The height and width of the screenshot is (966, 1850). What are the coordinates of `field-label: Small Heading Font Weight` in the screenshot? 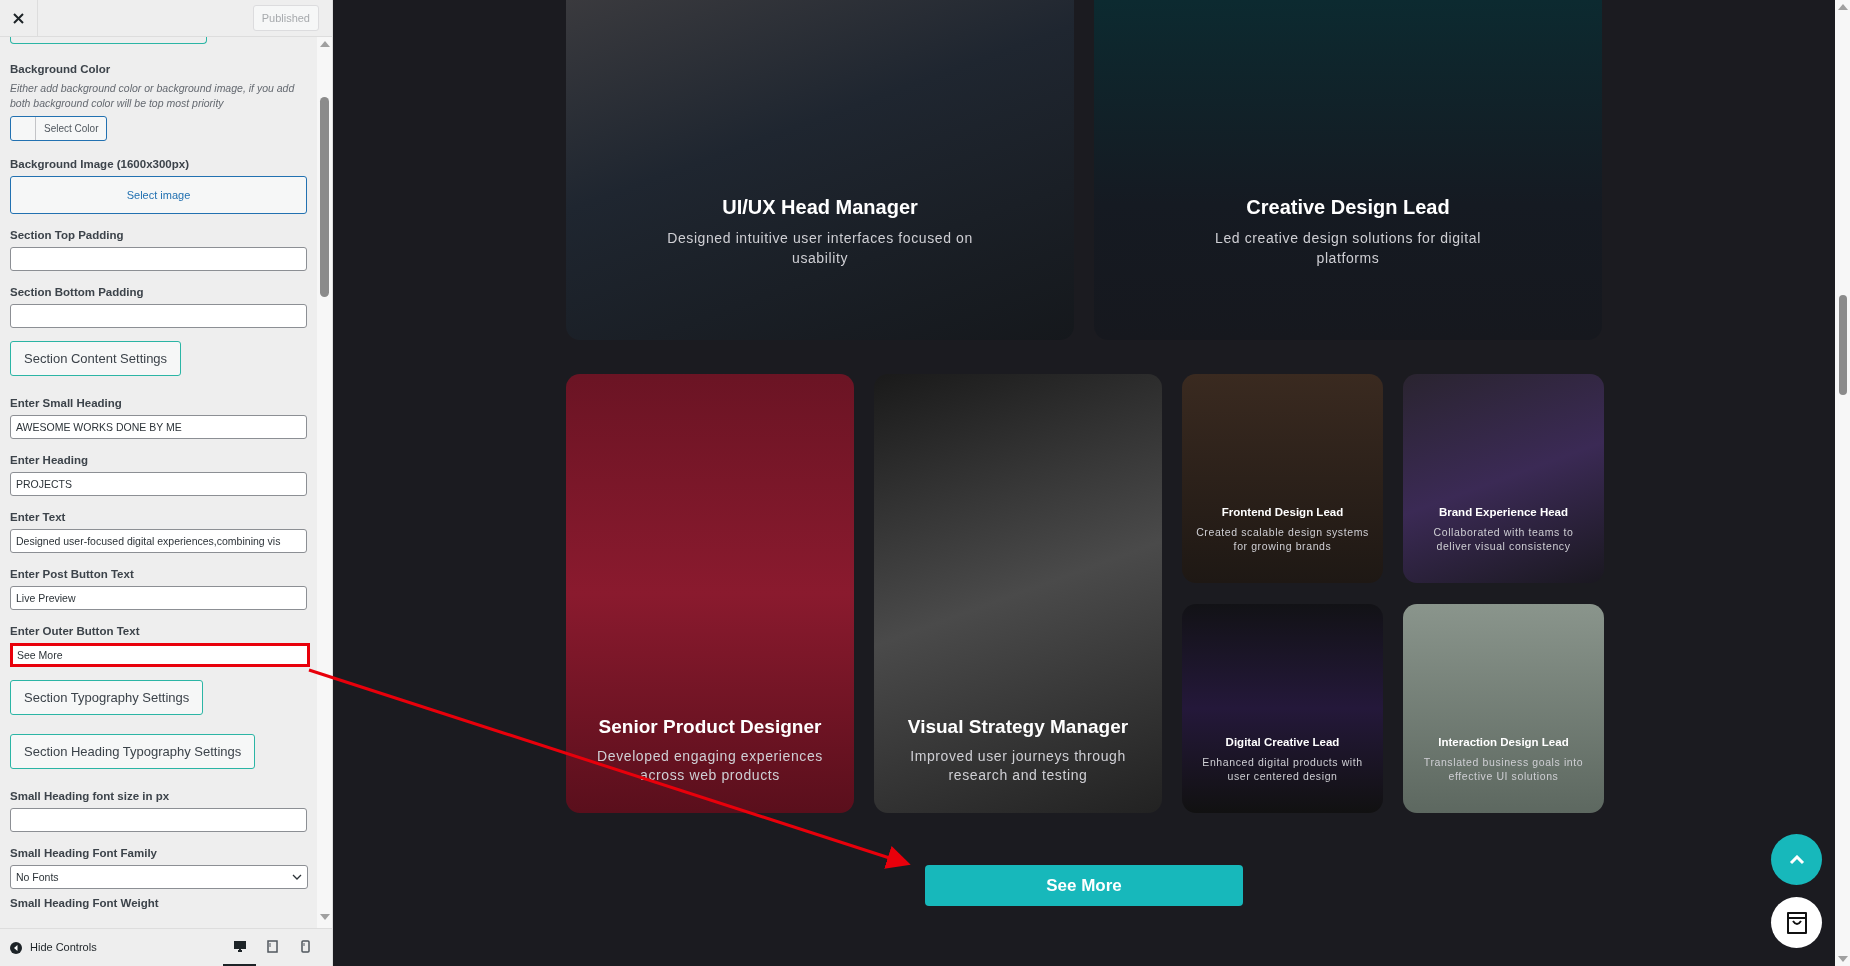 It's located at (85, 903).